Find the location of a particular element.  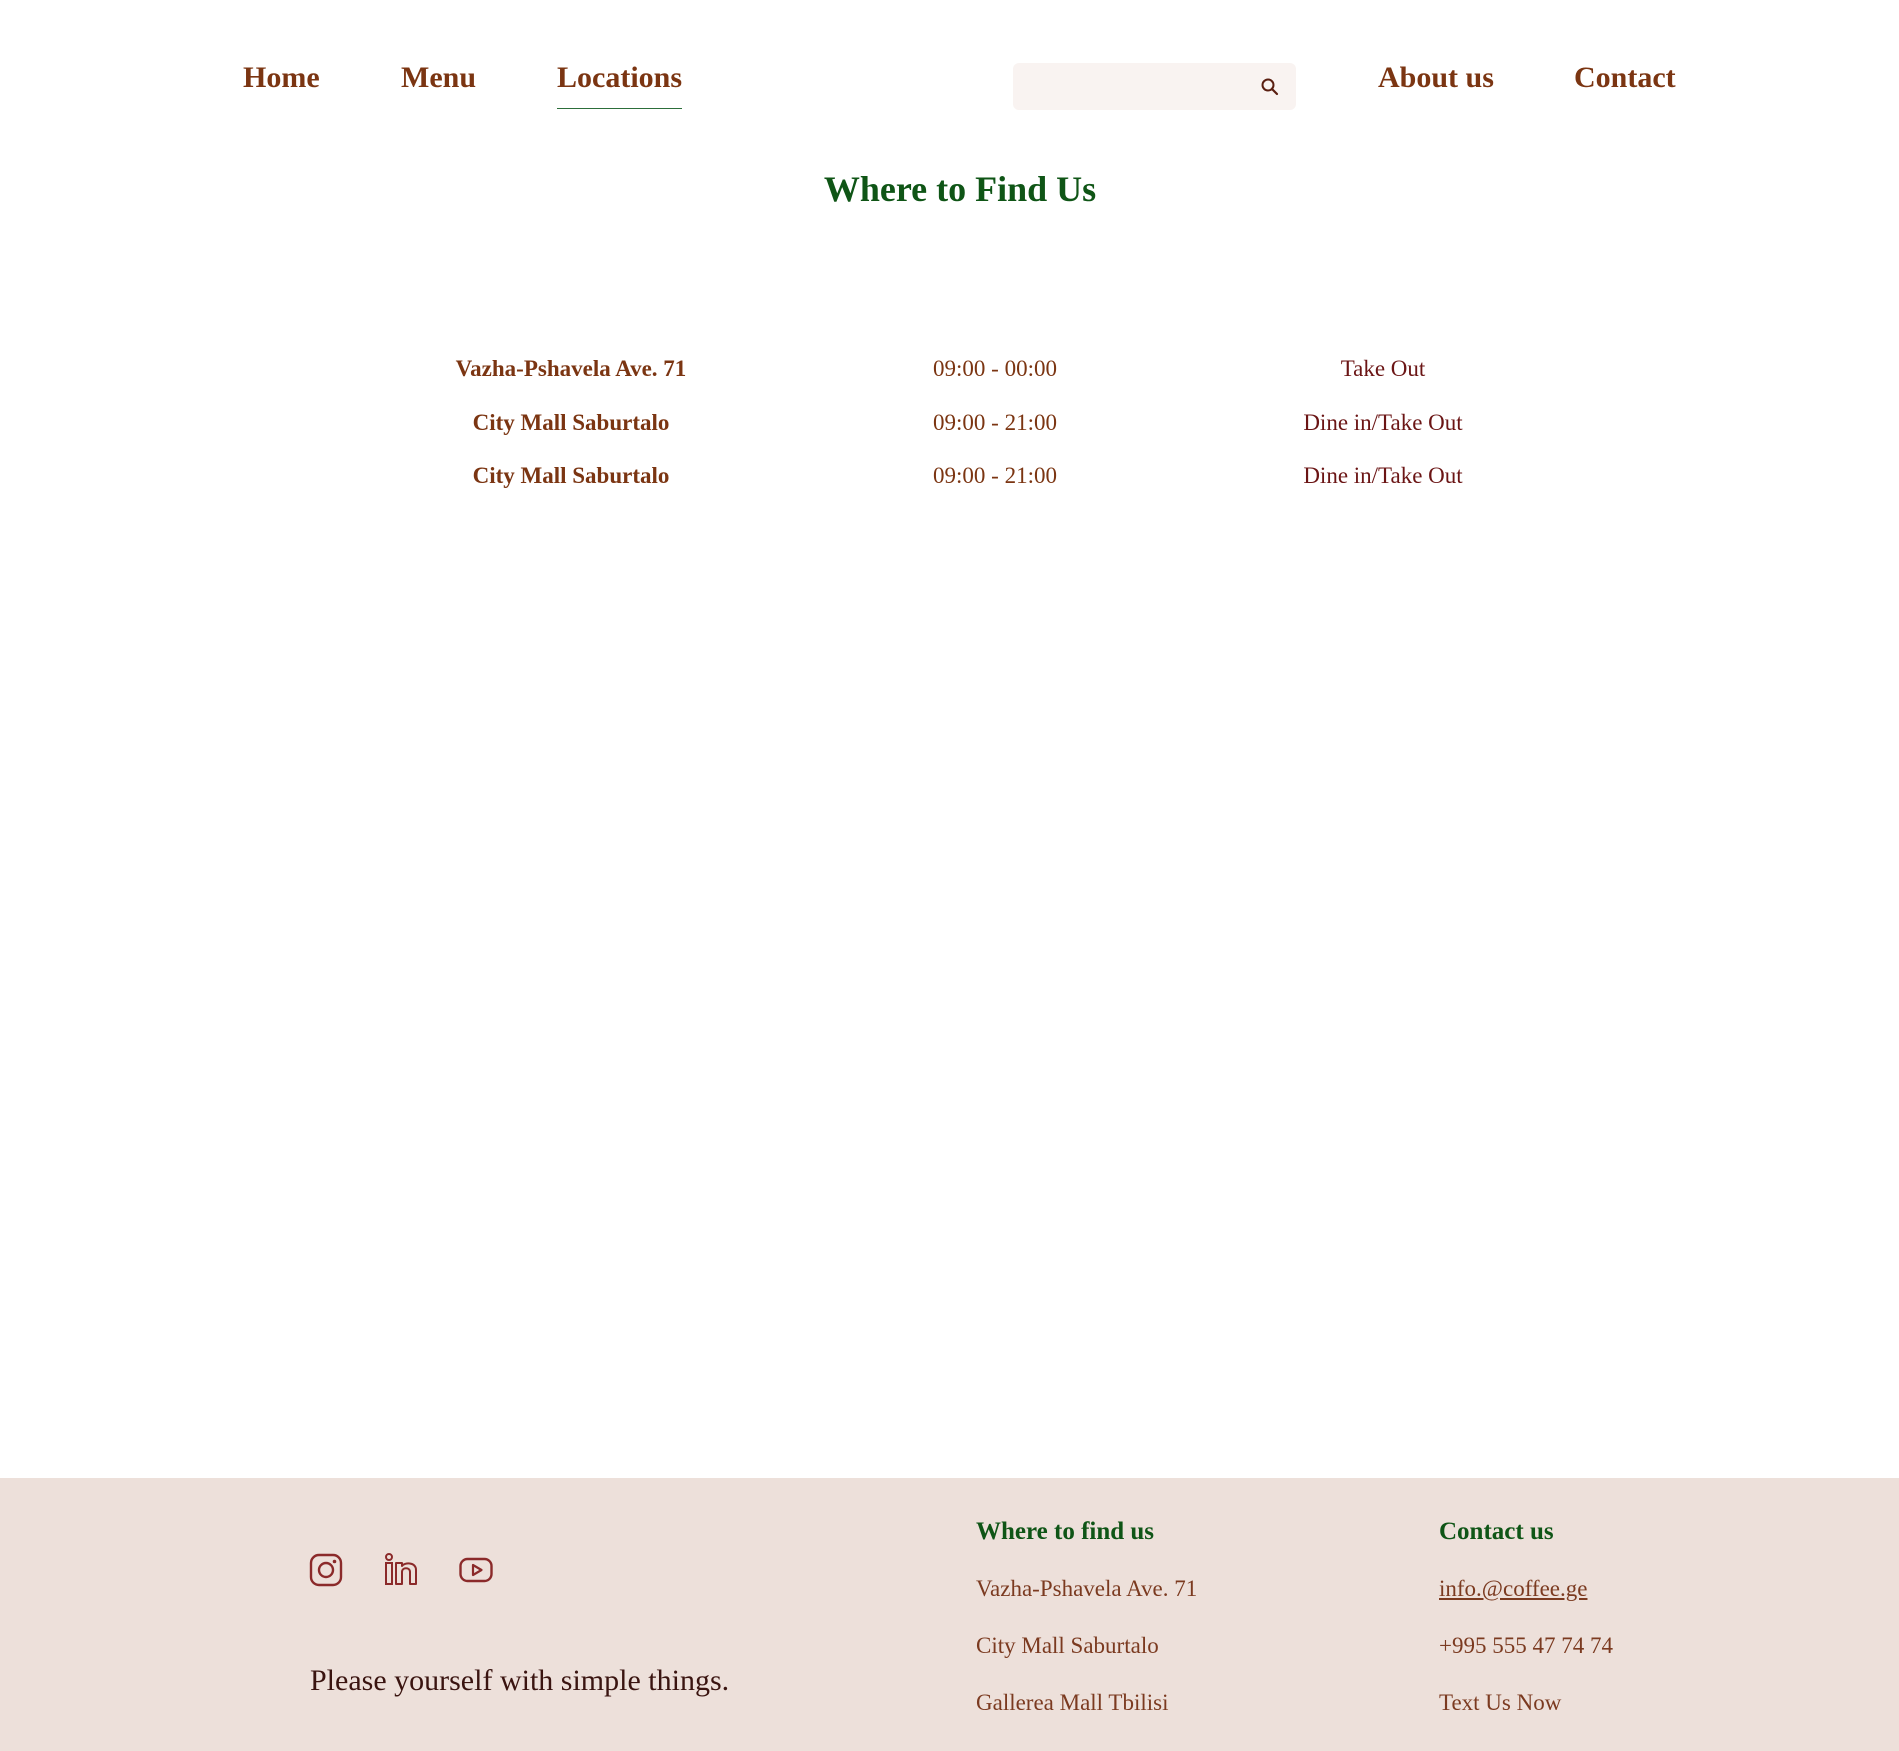

location-name: Vazha-Pshavela Ave. 71 is located at coordinates (571, 368).